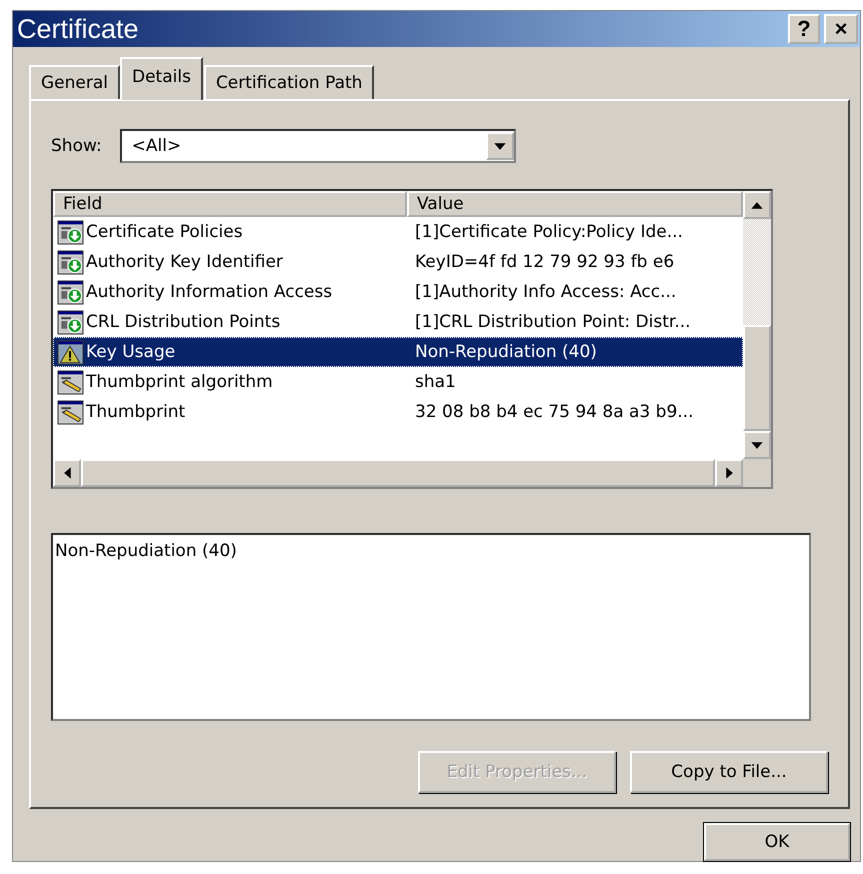  Describe the element at coordinates (777, 842) in the screenshot. I see `ok-button: OK` at that location.